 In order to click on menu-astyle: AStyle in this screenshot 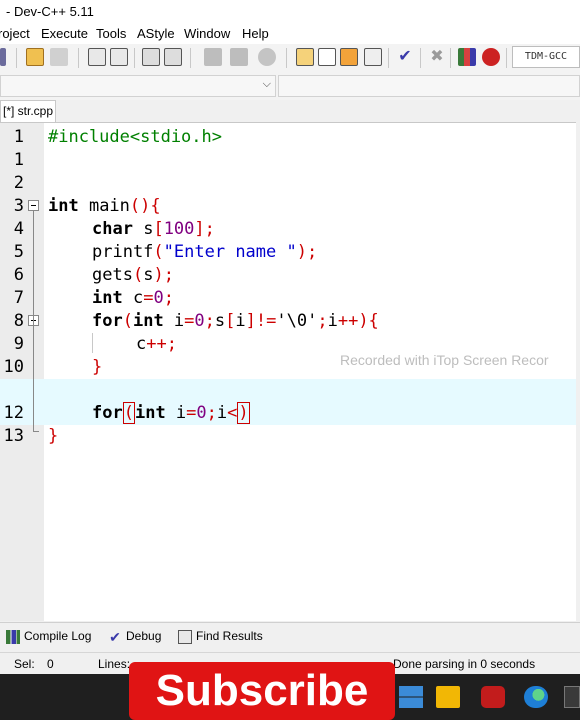, I will do `click(156, 34)`.